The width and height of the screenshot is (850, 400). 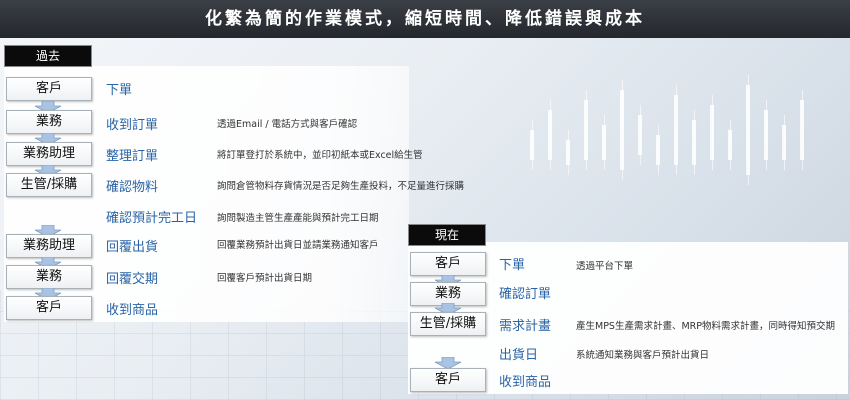 I want to click on now-step-confirm-order: 確認訂單, so click(x=525, y=294).